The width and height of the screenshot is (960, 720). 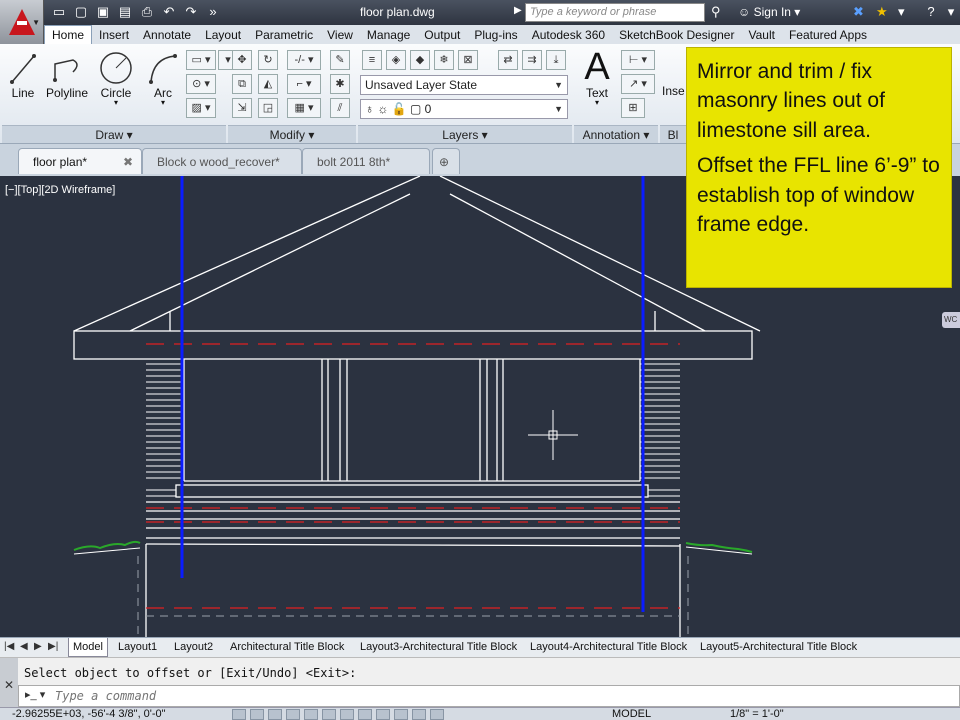 What do you see at coordinates (275, 714) in the screenshot?
I see `ortho-icon` at bounding box center [275, 714].